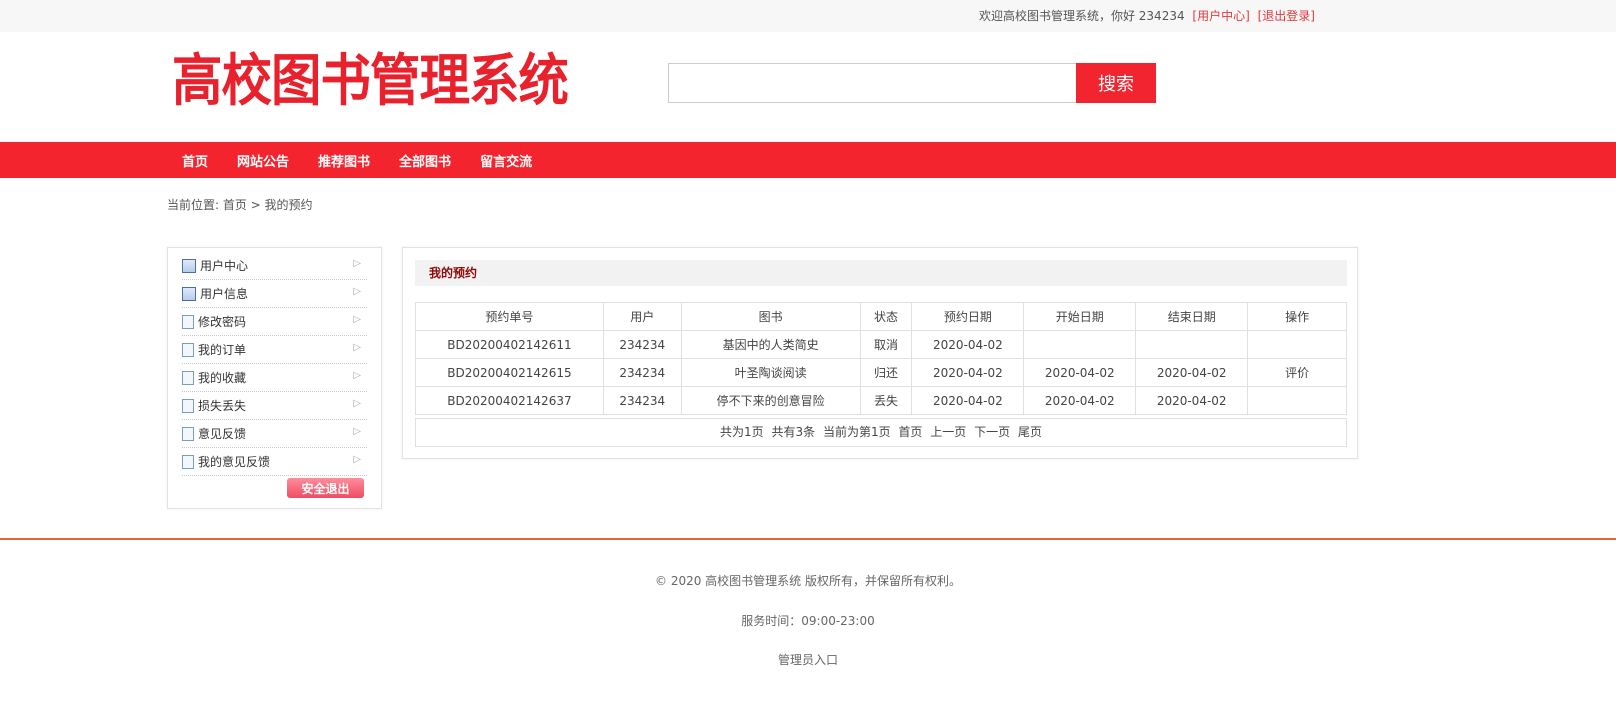 The width and height of the screenshot is (1616, 712). Describe the element at coordinates (1030, 432) in the screenshot. I see `last-page-link: 尾页` at that location.